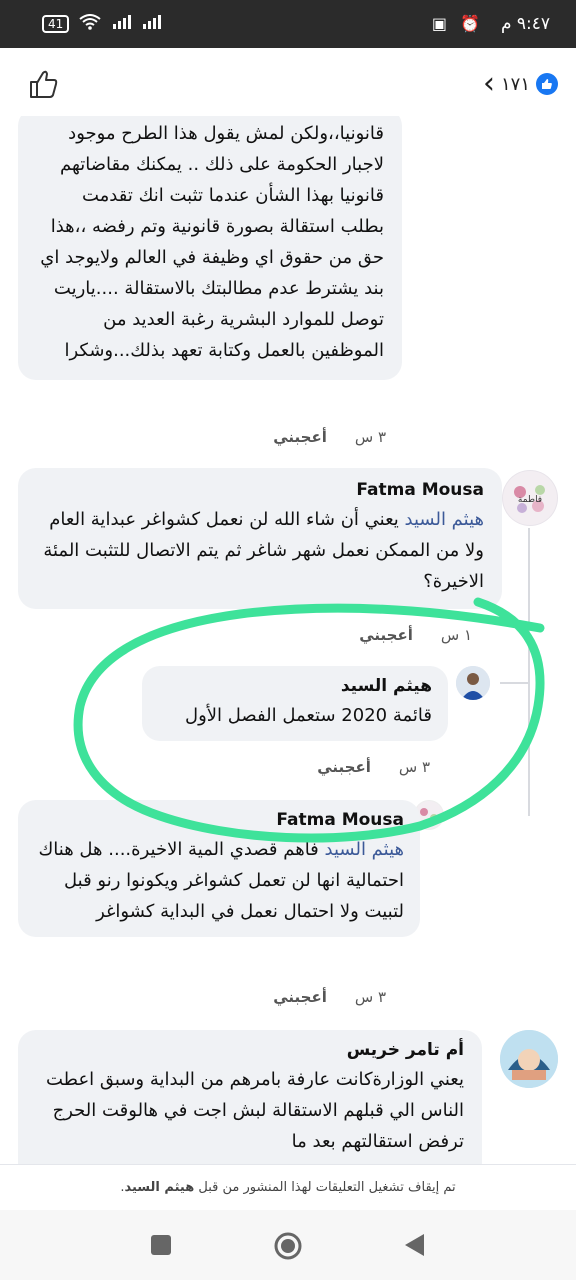 This screenshot has height=1280, width=576. Describe the element at coordinates (161, 1247) in the screenshot. I see `square-icon` at that location.